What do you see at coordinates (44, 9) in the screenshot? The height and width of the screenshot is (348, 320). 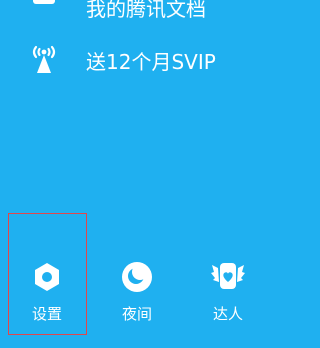 I see `document-box-icon` at bounding box center [44, 9].